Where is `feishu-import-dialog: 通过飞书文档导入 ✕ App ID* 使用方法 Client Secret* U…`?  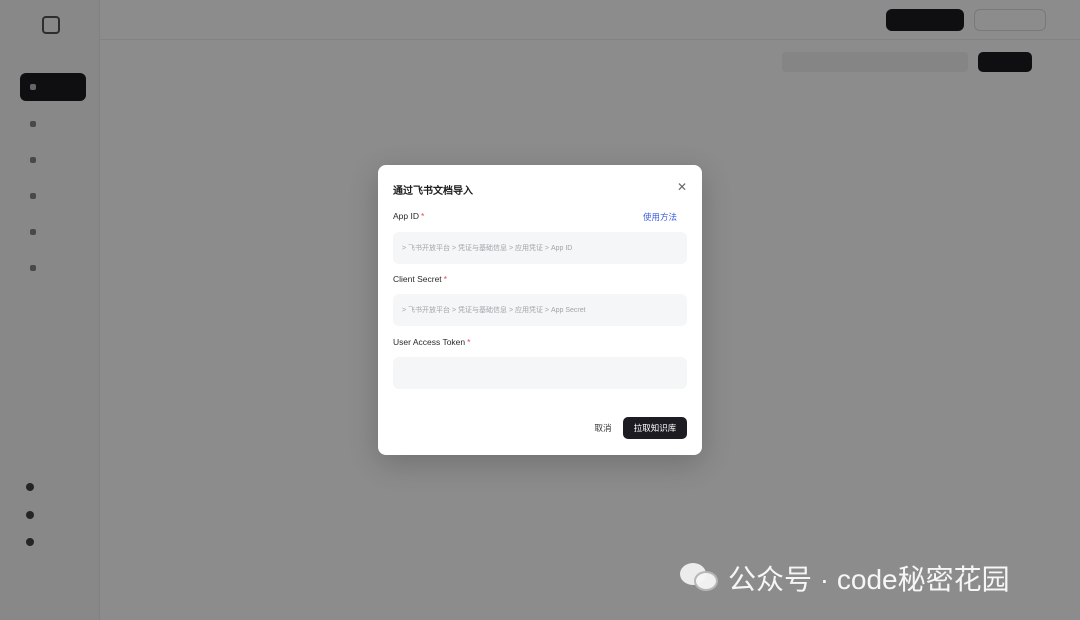 feishu-import-dialog: 通过飞书文档导入 ✕ App ID* 使用方法 Client Secret* U… is located at coordinates (540, 310).